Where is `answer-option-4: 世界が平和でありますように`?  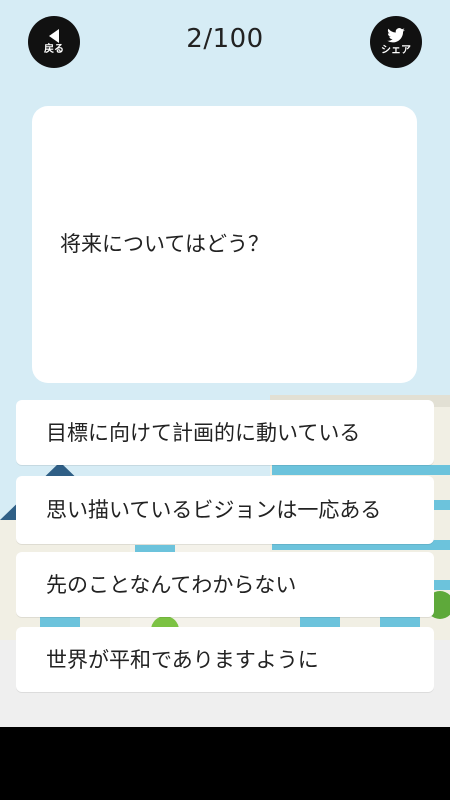
answer-option-4: 世界が平和でありますように is located at coordinates (225, 659).